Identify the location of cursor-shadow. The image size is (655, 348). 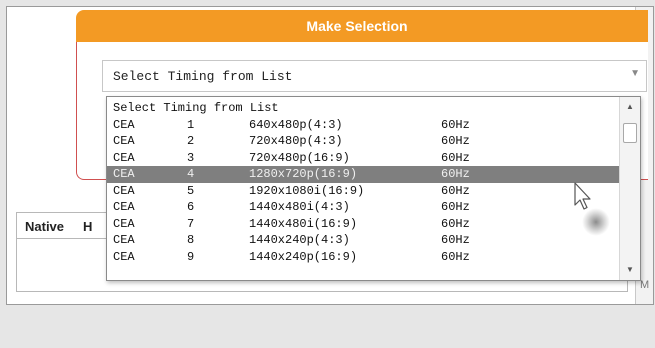
(596, 222).